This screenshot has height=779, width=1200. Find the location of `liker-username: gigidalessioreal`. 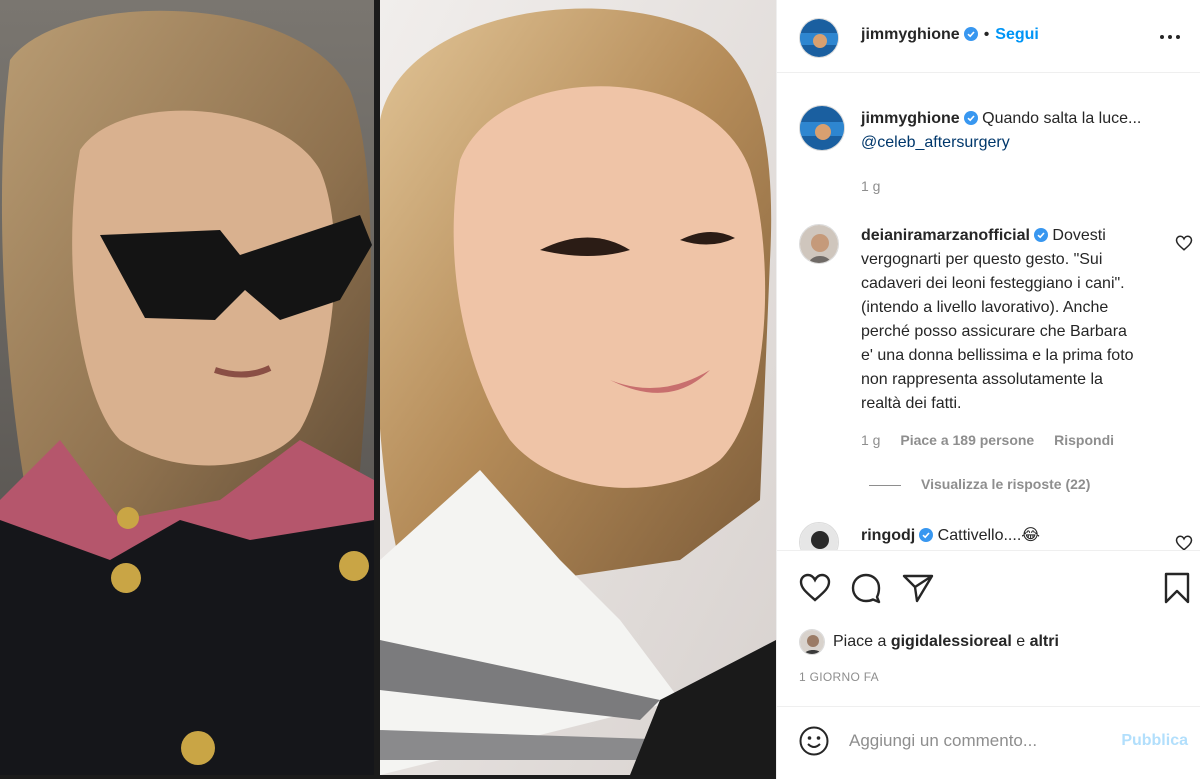

liker-username: gigidalessioreal is located at coordinates (951, 641).